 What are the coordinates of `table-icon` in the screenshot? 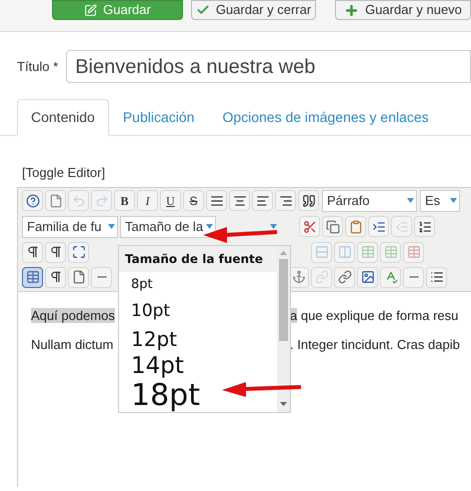 It's located at (367, 252).